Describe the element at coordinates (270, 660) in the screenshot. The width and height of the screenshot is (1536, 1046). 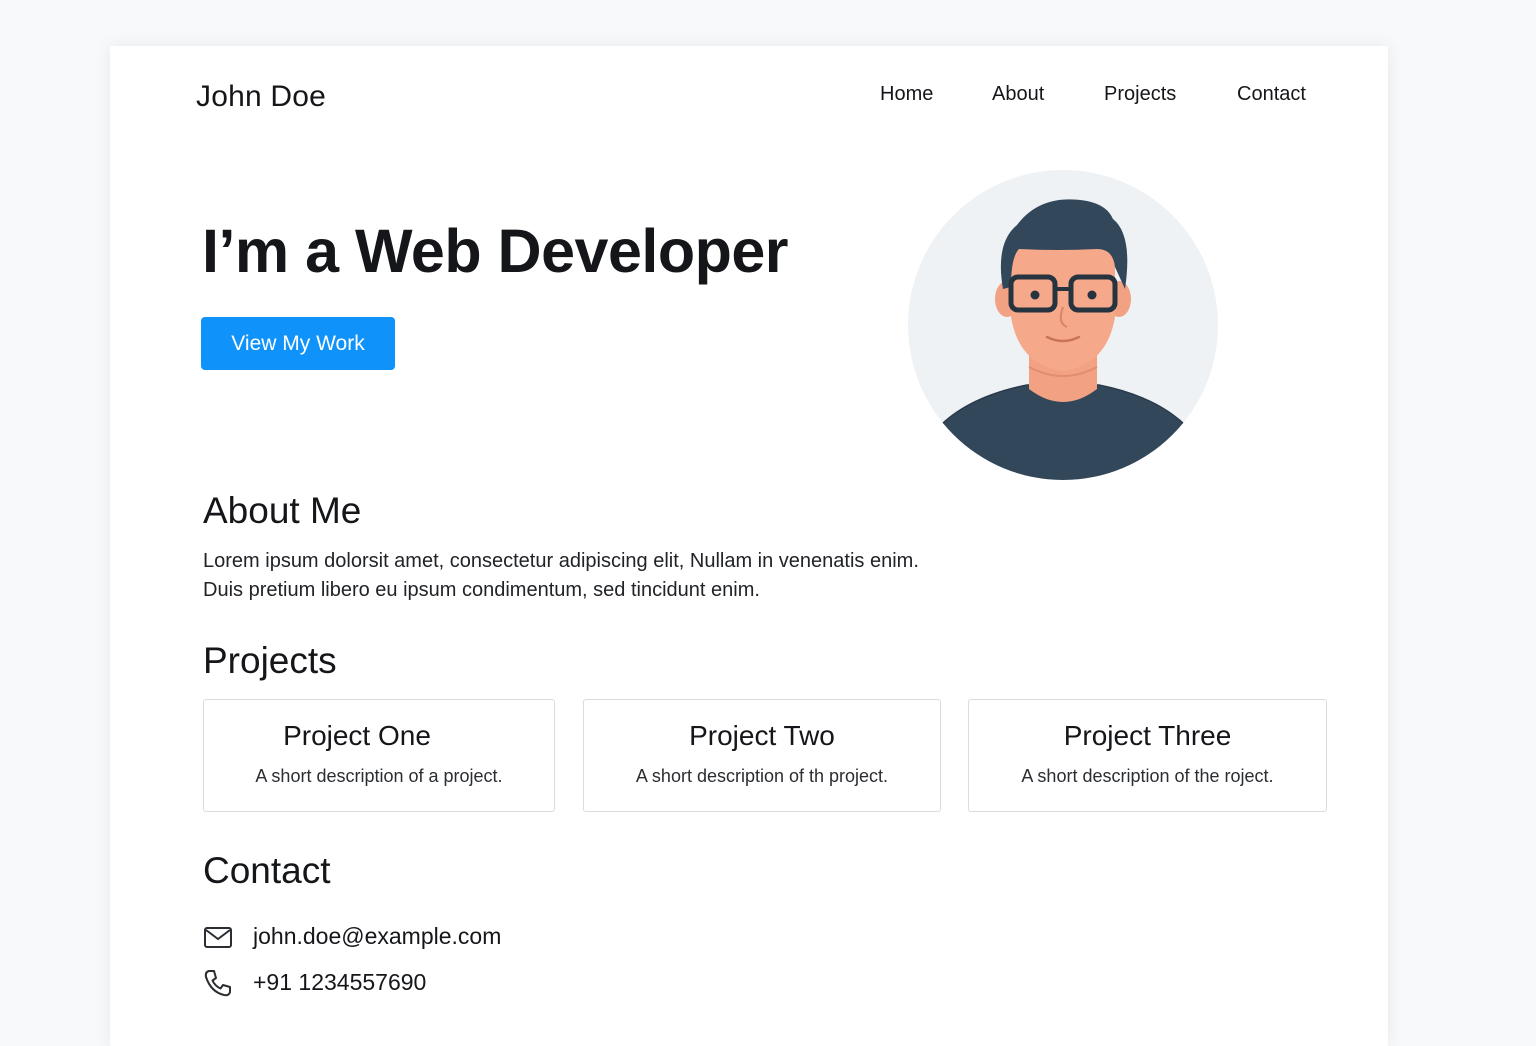
I see `projects-heading: Projects` at that location.